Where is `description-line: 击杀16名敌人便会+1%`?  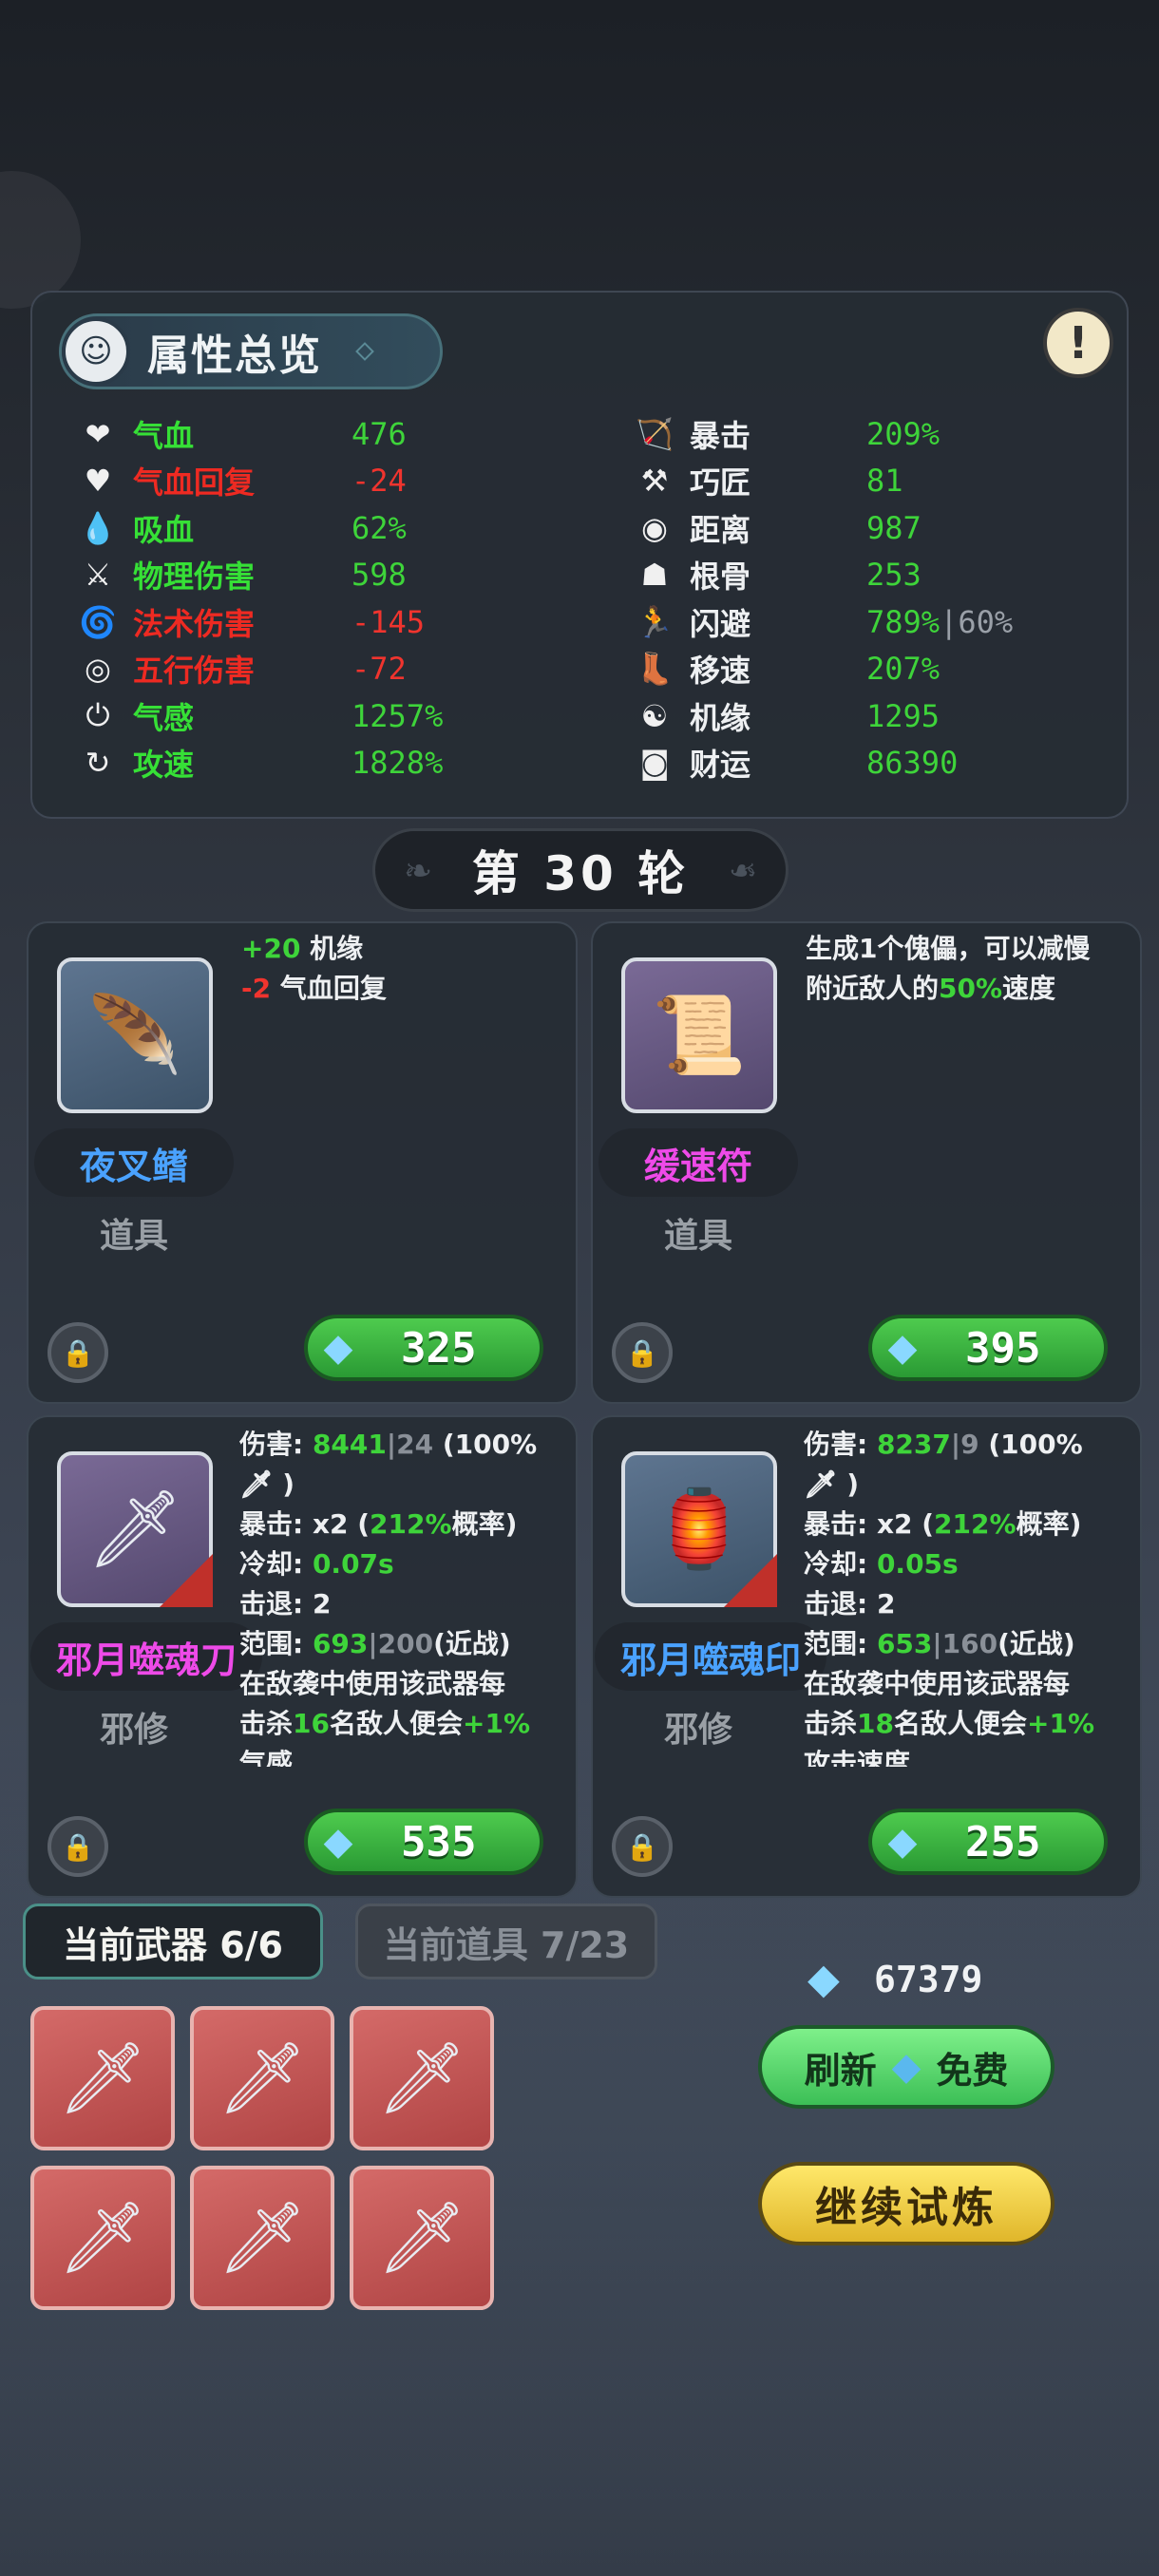
description-line: 击杀16名敌人便会+1% is located at coordinates (404, 1724).